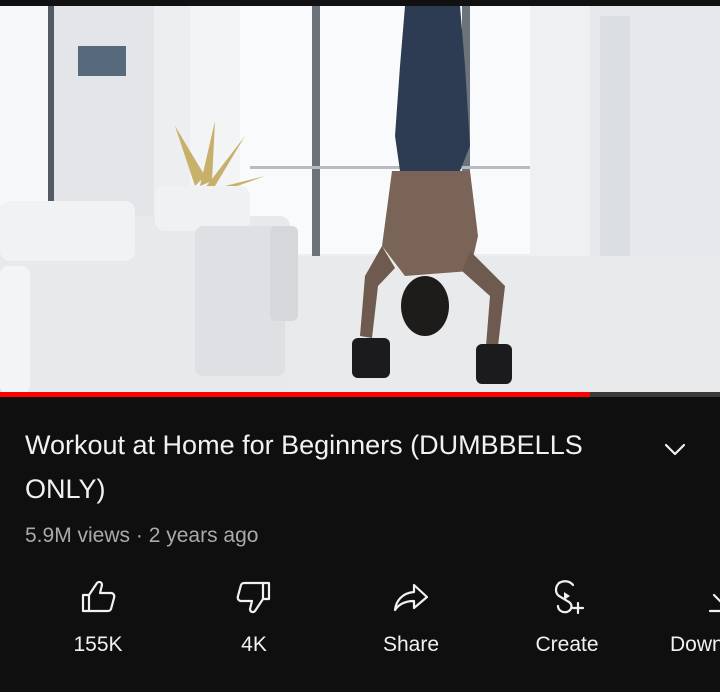 This screenshot has width=720, height=692. What do you see at coordinates (569, 597) in the screenshot?
I see `create-sparkle-icon` at bounding box center [569, 597].